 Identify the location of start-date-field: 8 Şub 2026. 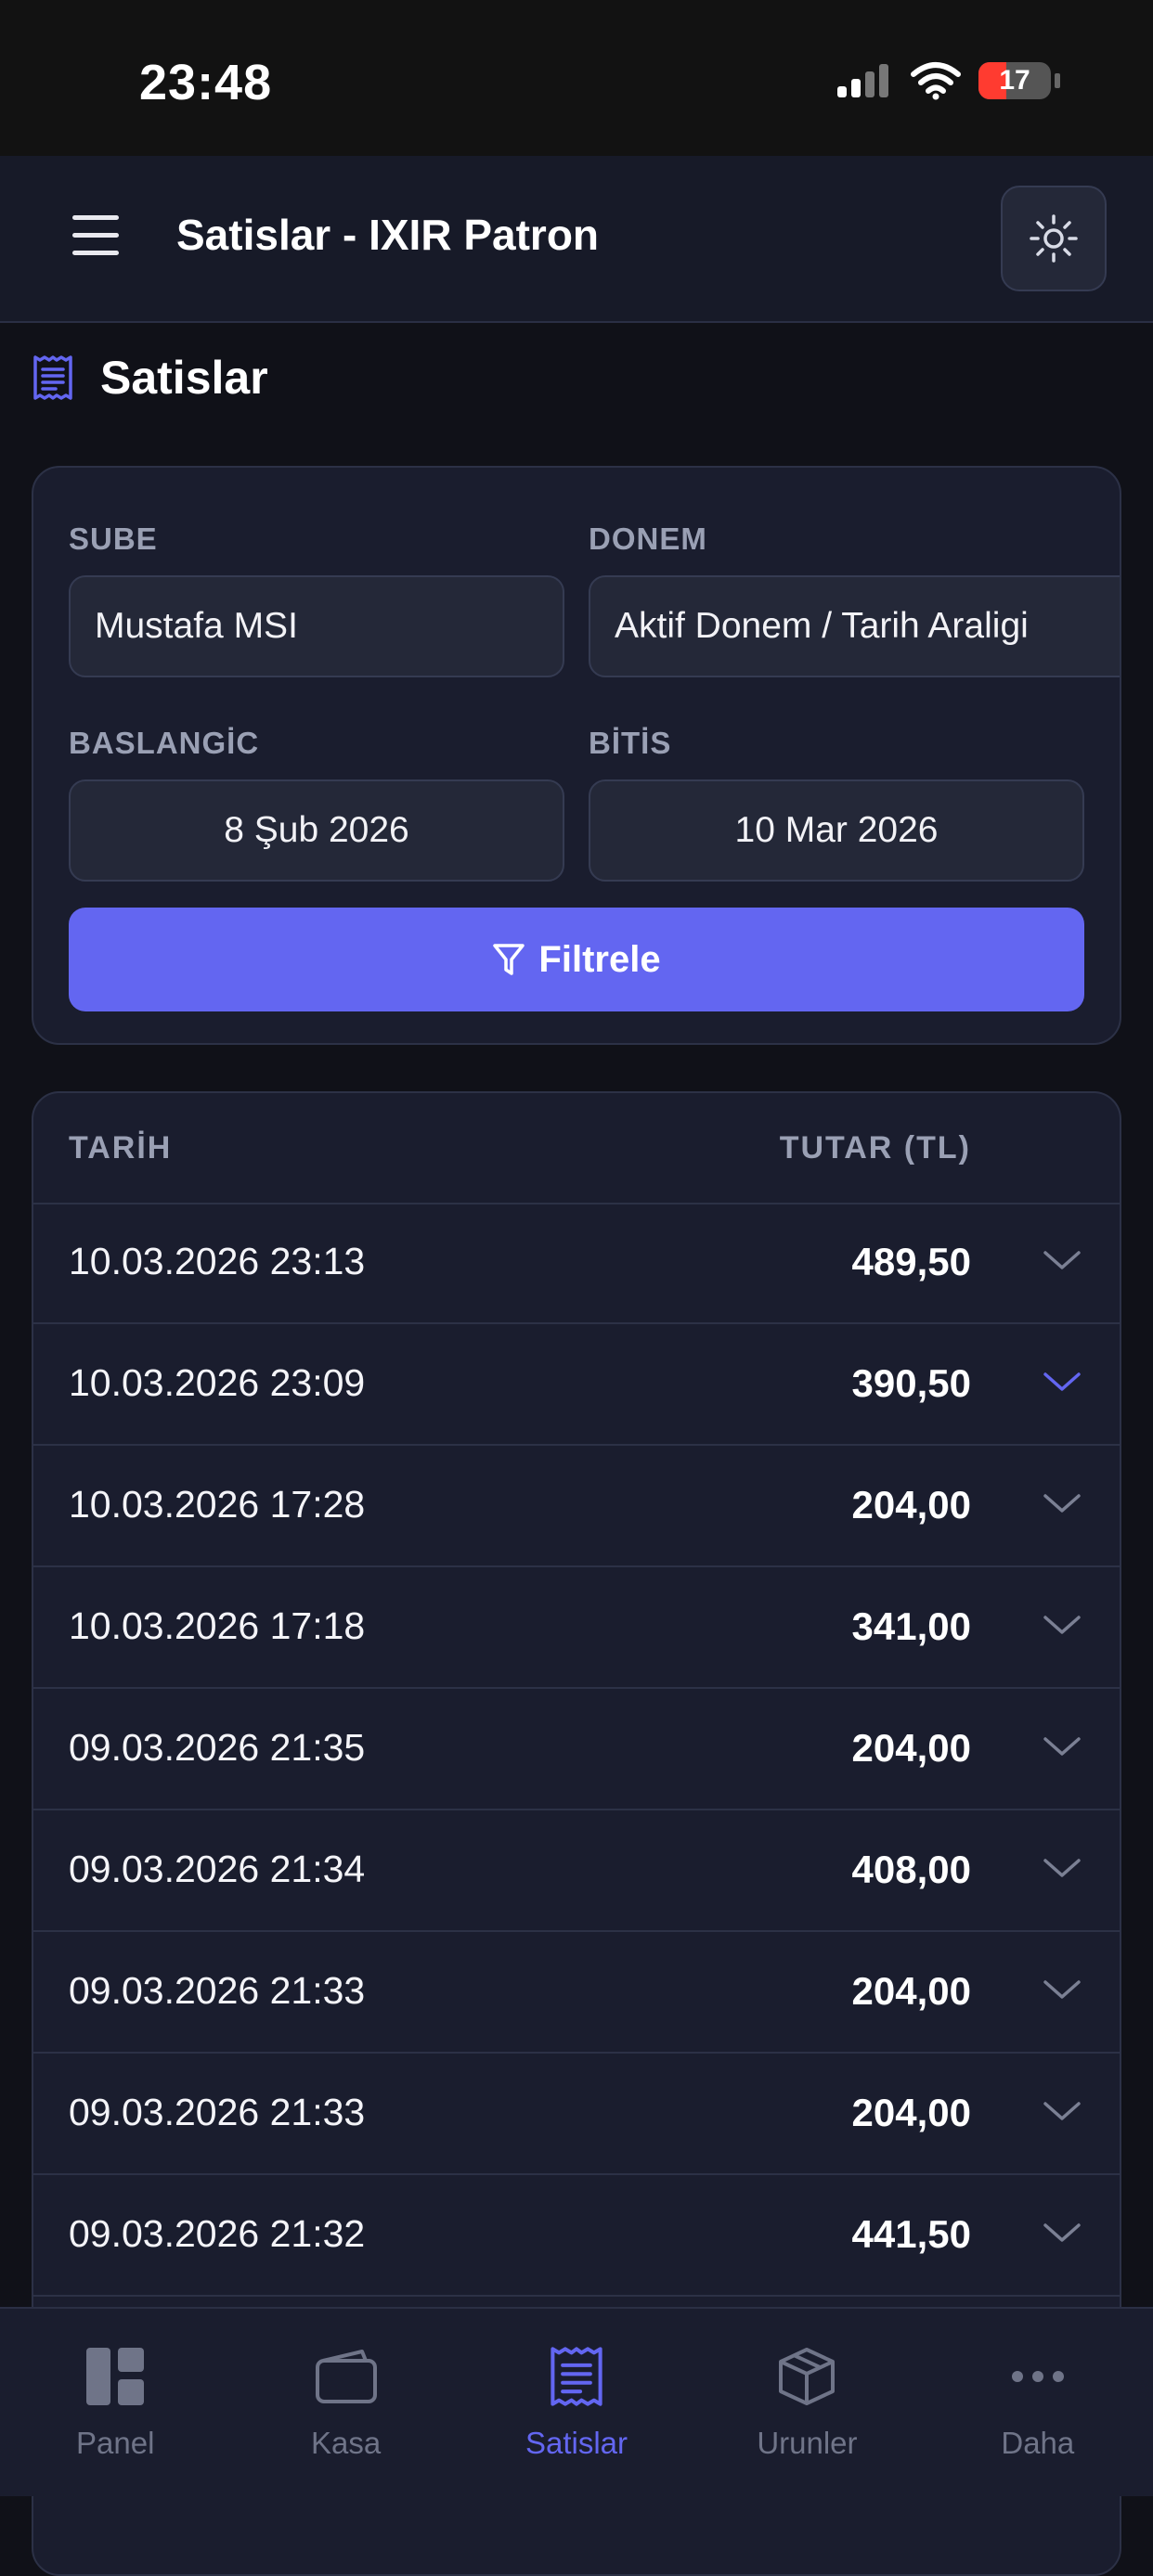
(316, 830).